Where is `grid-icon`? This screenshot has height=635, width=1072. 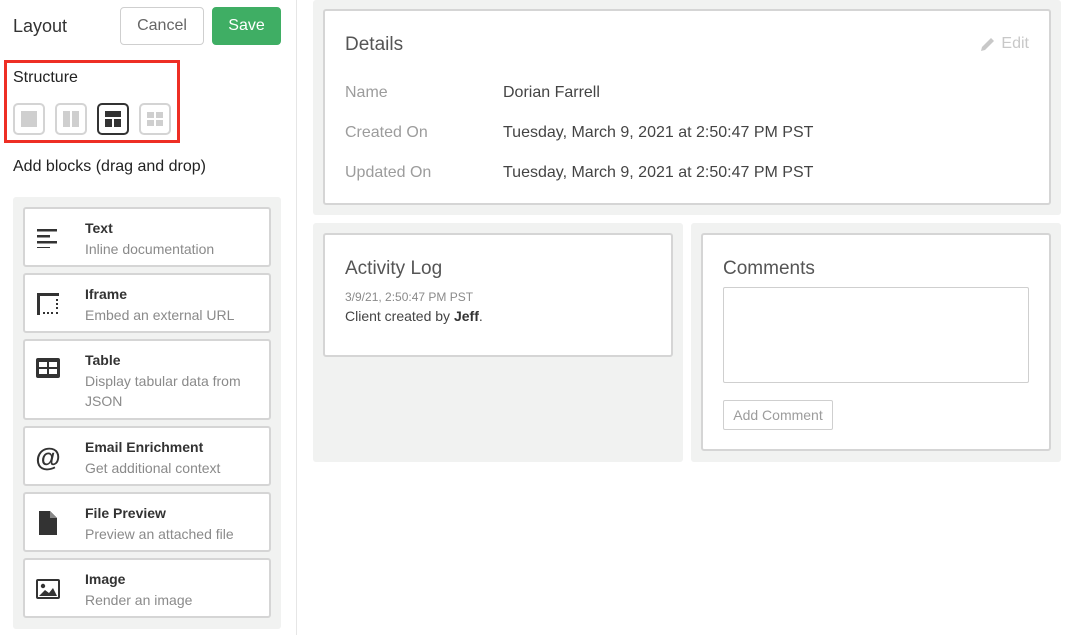
grid-icon is located at coordinates (150, 115).